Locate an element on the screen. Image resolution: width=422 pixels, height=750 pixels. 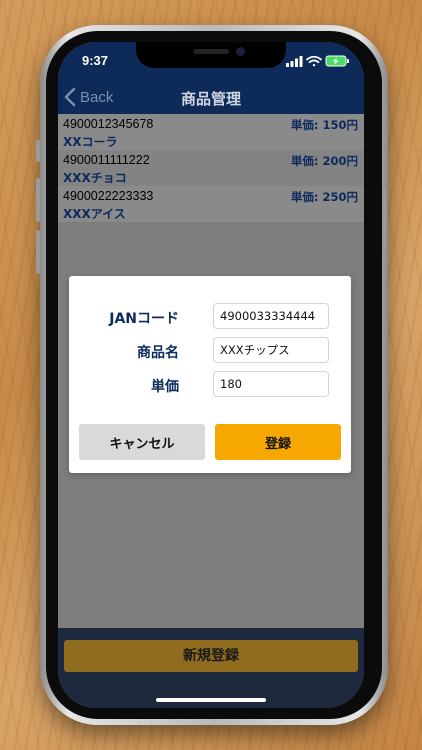
product-name: XXコーラ is located at coordinates (90, 142).